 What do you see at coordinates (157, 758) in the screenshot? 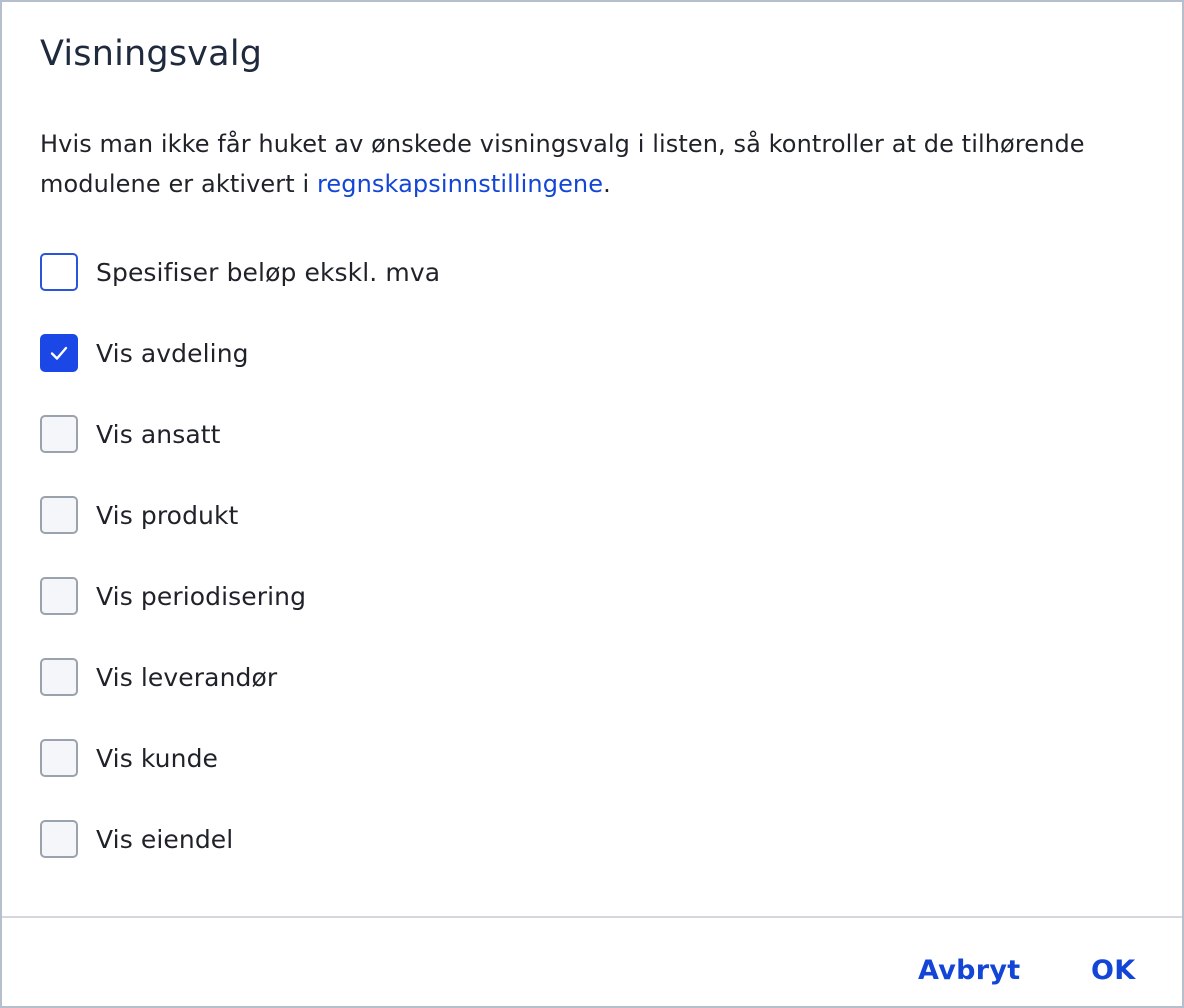
I see `option-label: Vis kunde` at bounding box center [157, 758].